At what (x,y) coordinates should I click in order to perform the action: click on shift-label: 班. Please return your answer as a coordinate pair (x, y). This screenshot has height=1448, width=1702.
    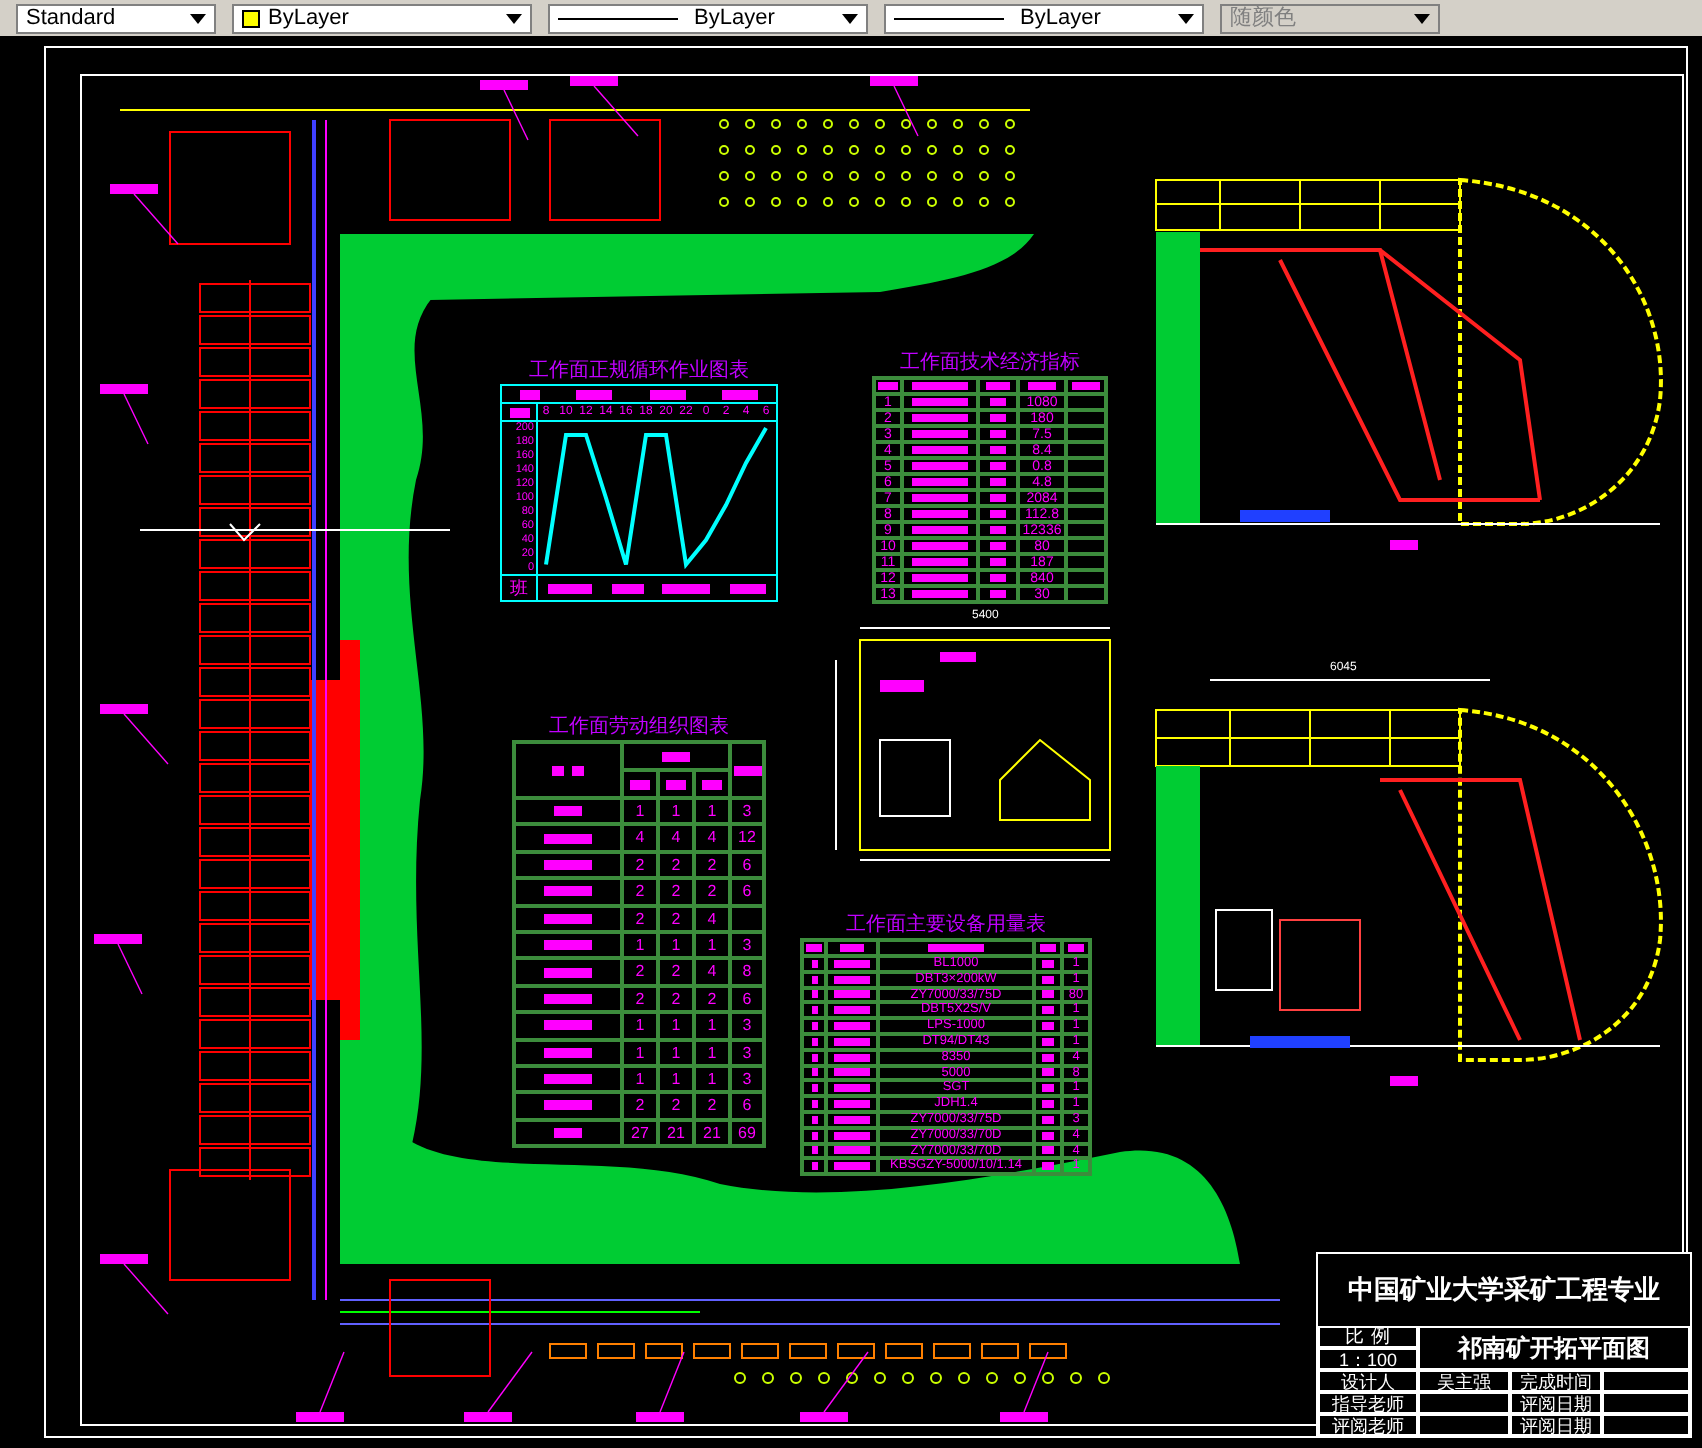
    Looking at the image, I should click on (520, 588).